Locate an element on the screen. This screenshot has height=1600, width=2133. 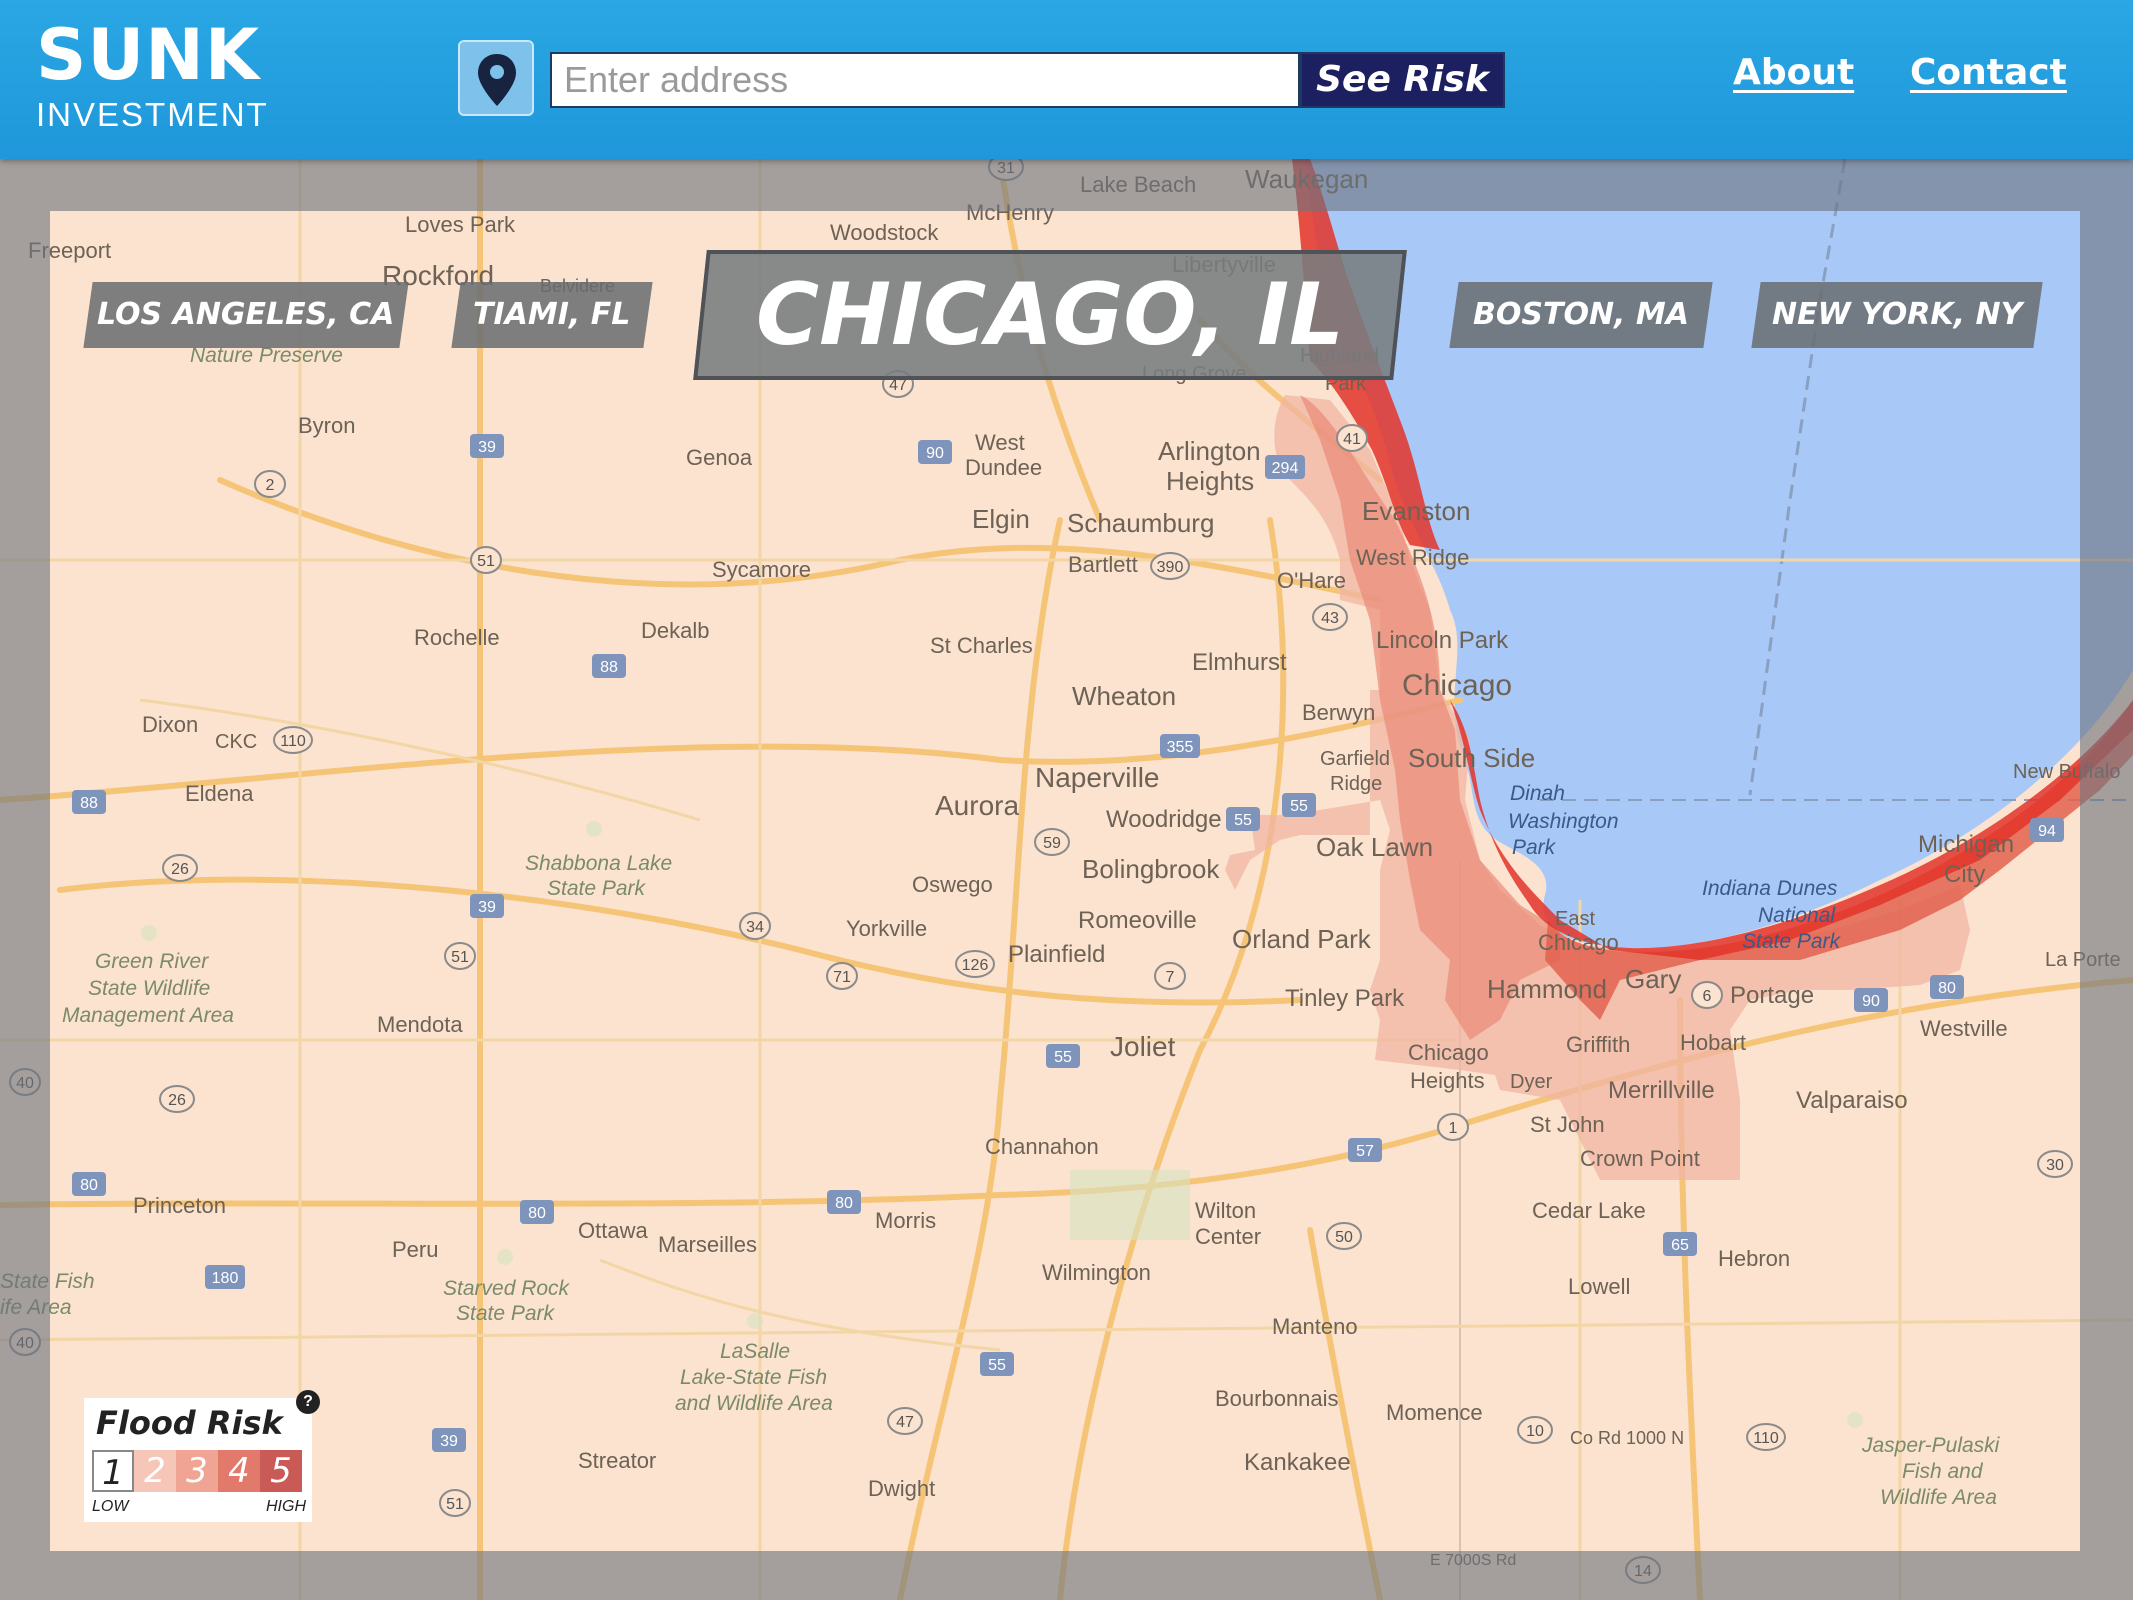
city-tab-new-york: NEW YORK, NY is located at coordinates (1897, 315).